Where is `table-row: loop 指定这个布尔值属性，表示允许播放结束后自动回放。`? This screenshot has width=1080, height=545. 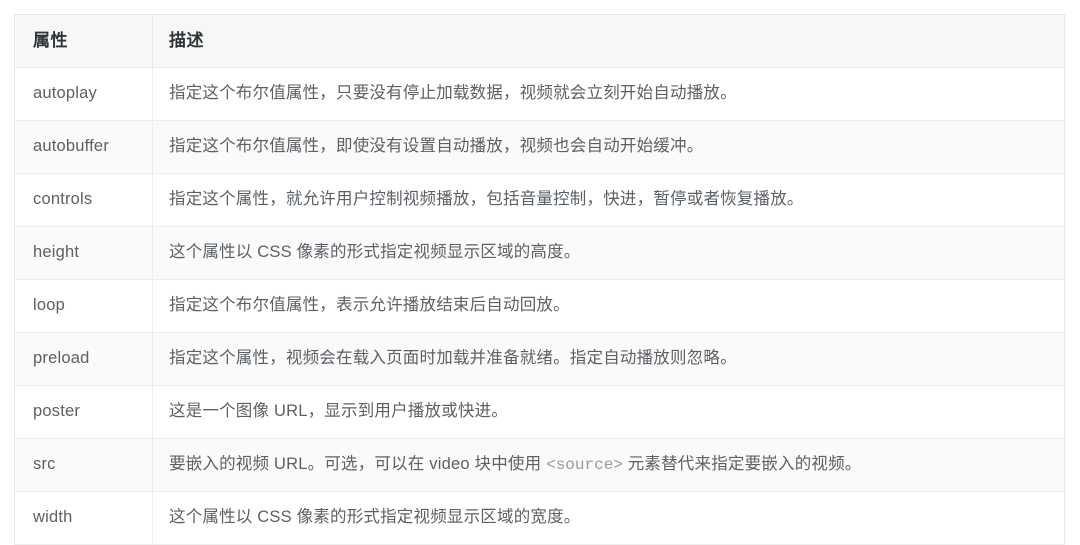 table-row: loop 指定这个布尔值属性，表示允许播放结束后自动回放。 is located at coordinates (539, 306).